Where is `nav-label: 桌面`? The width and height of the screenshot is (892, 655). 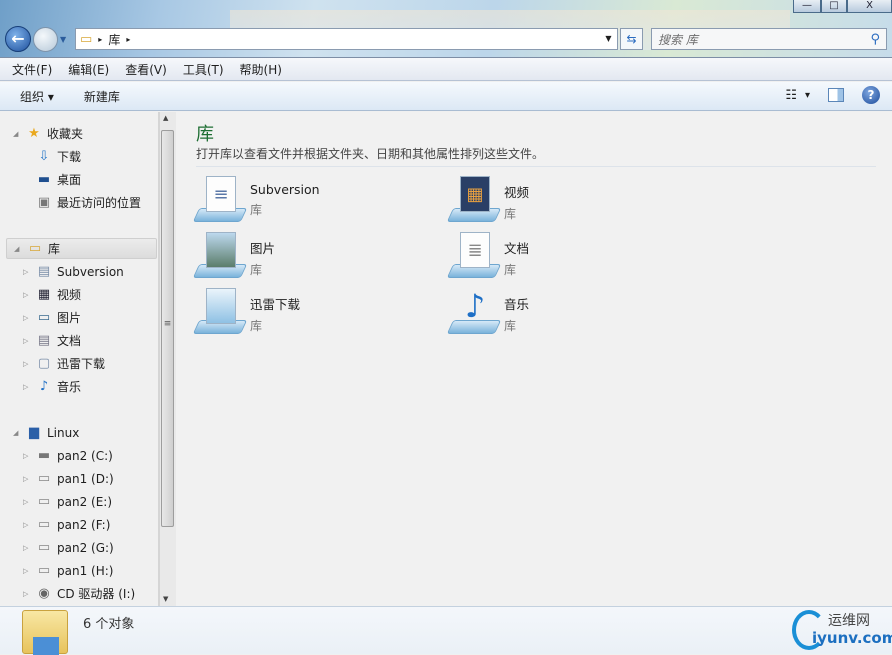
nav-label: 桌面 is located at coordinates (69, 180).